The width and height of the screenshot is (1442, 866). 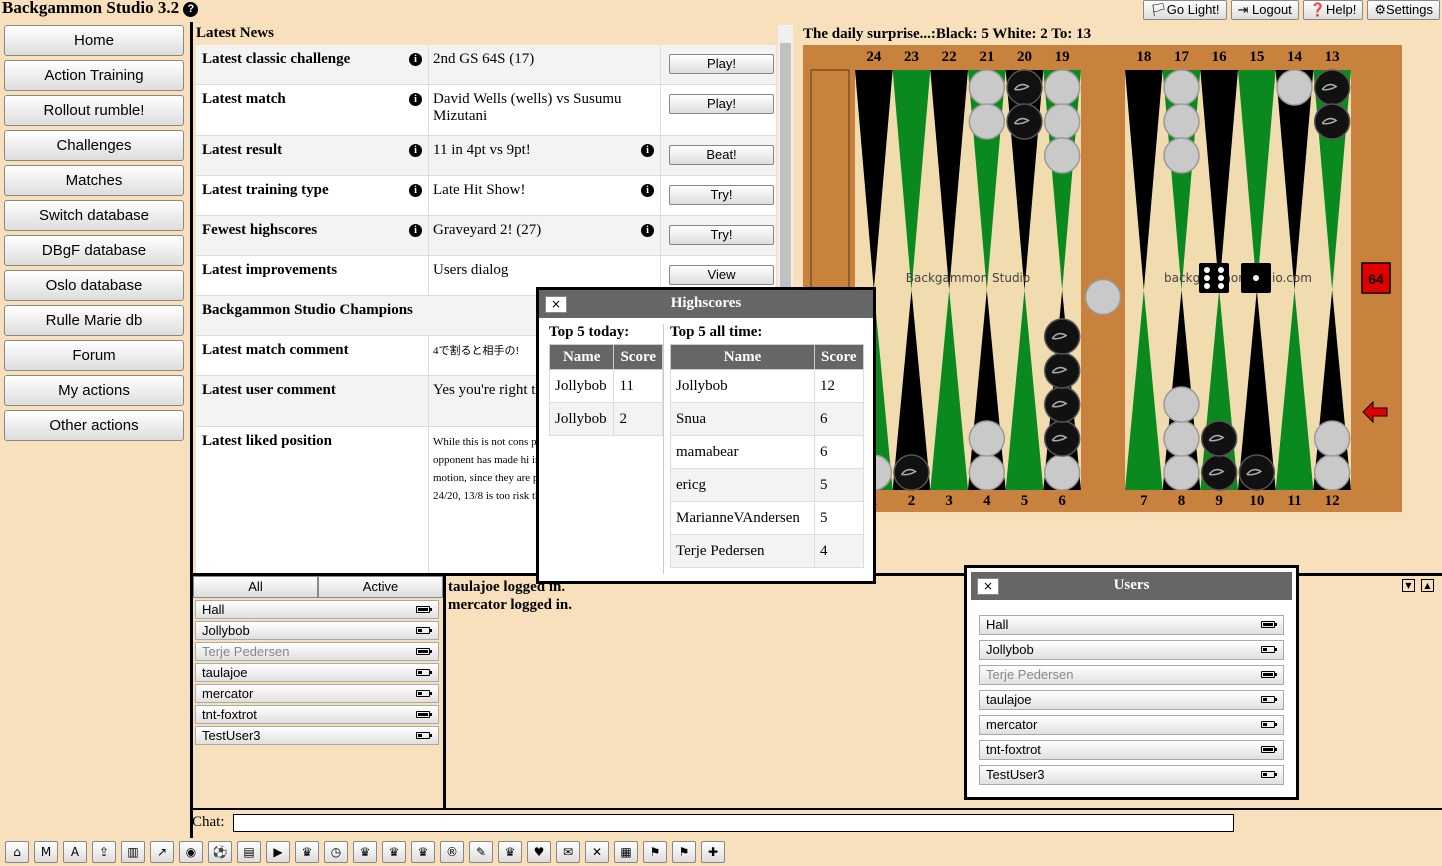 What do you see at coordinates (94, 110) in the screenshot?
I see `nav-button-rollout-rumble: Rollout rumble!` at bounding box center [94, 110].